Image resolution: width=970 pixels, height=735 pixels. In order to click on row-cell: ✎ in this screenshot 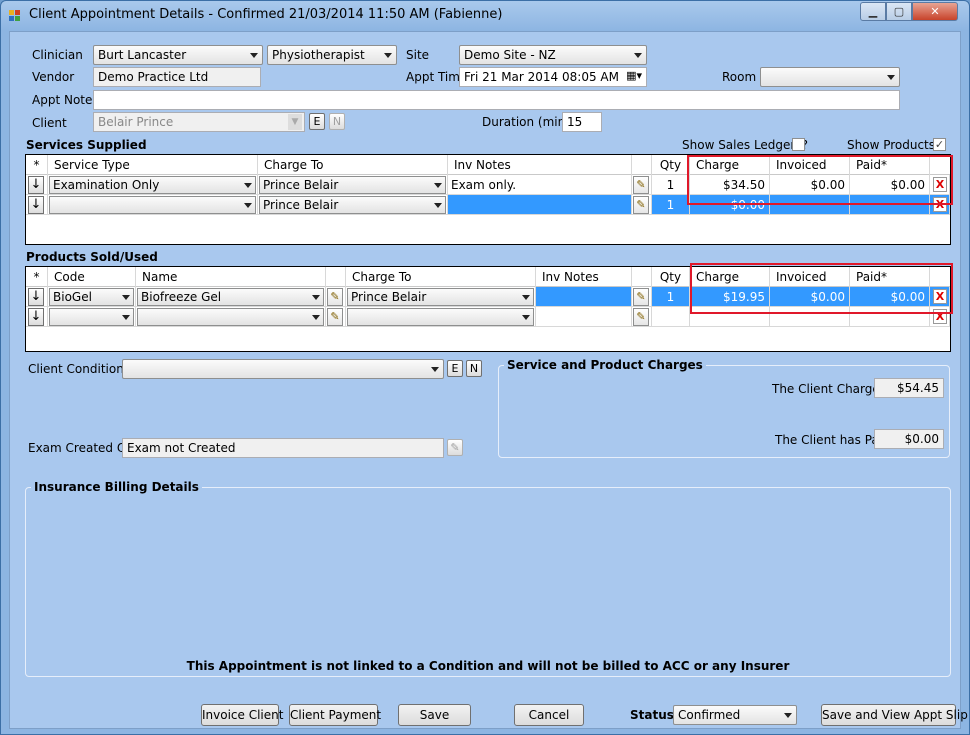, I will do `click(642, 297)`.